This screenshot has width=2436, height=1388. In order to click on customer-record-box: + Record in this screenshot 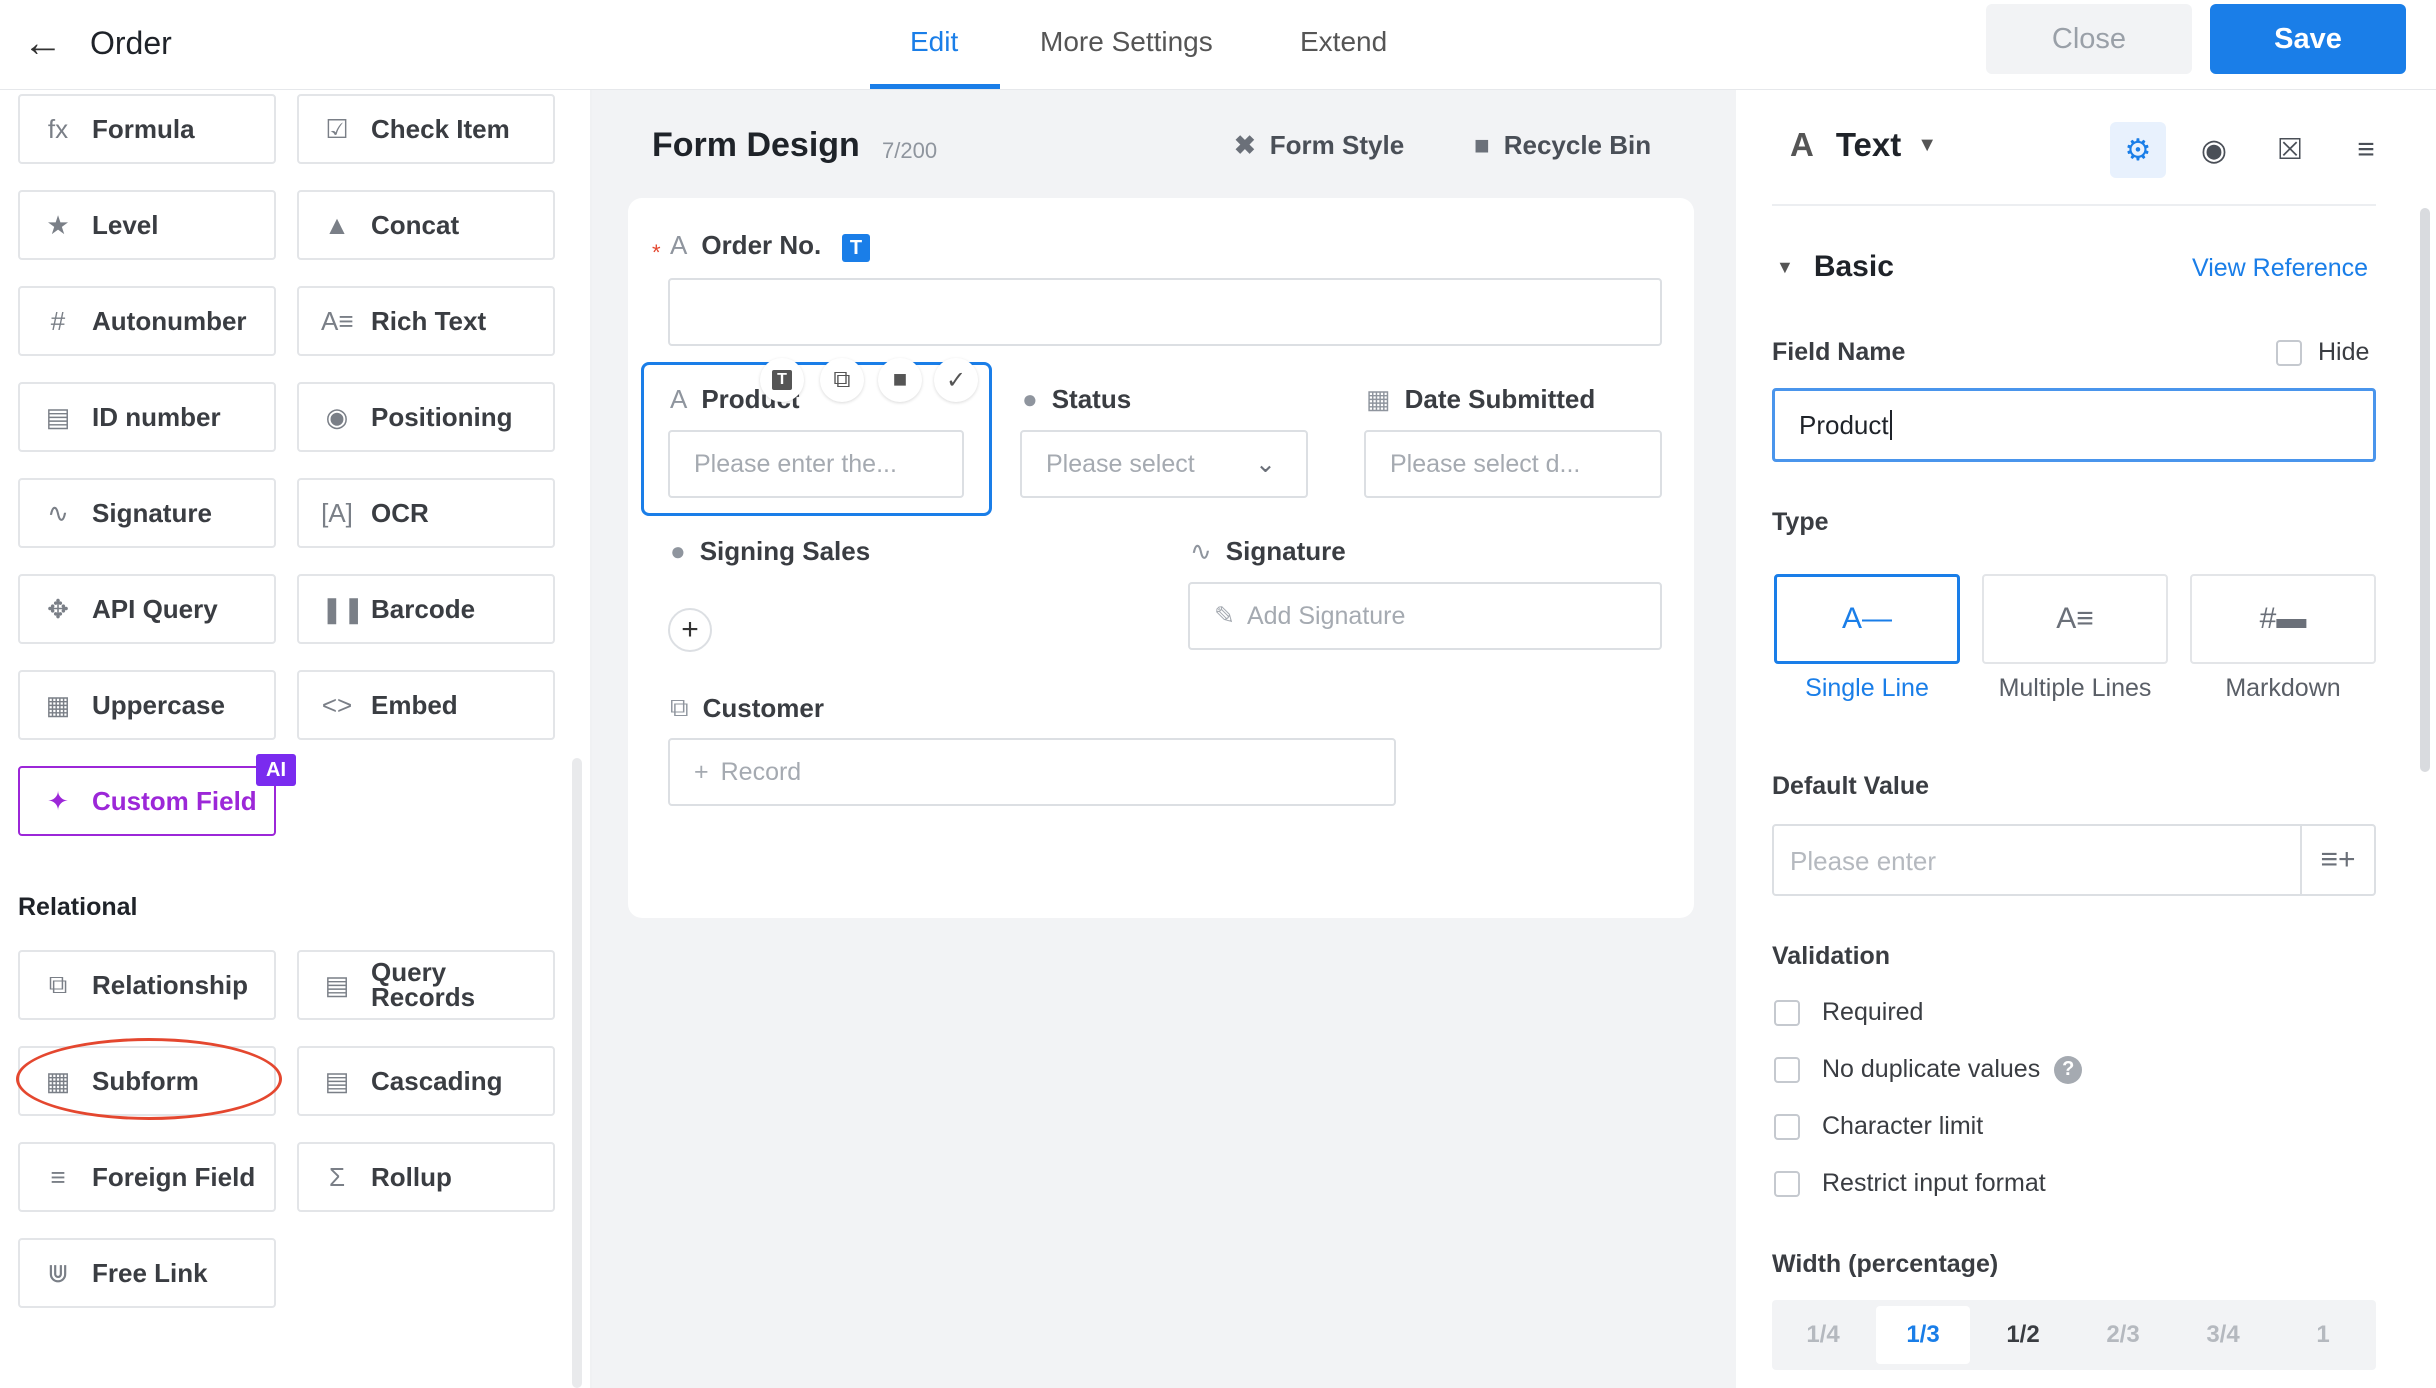, I will do `click(1032, 772)`.